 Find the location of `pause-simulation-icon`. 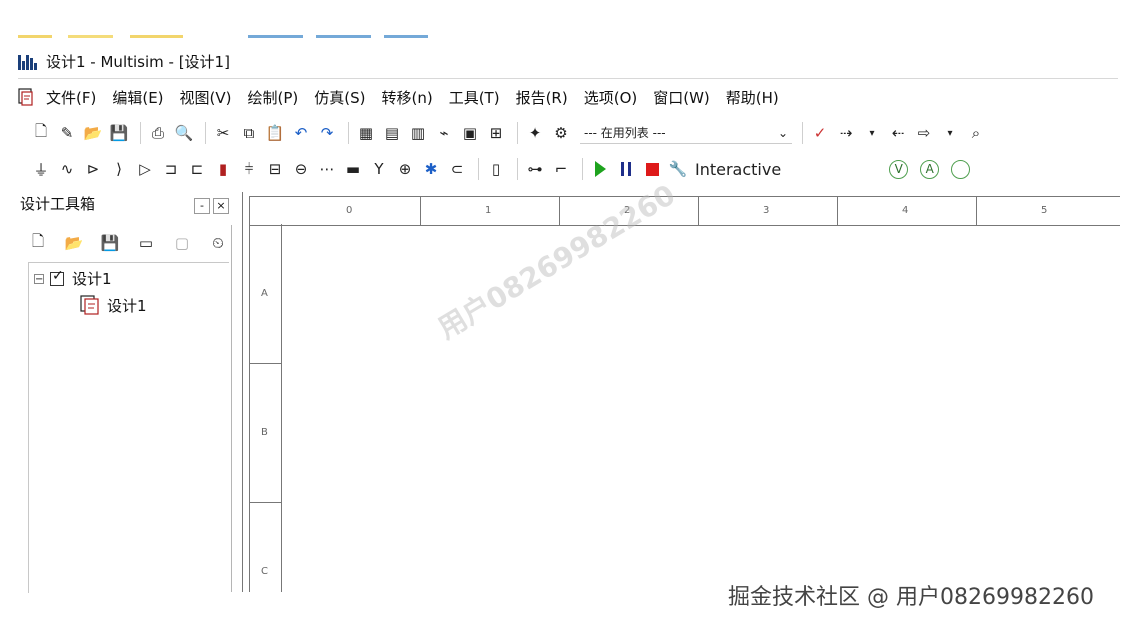

pause-simulation-icon is located at coordinates (626, 169).